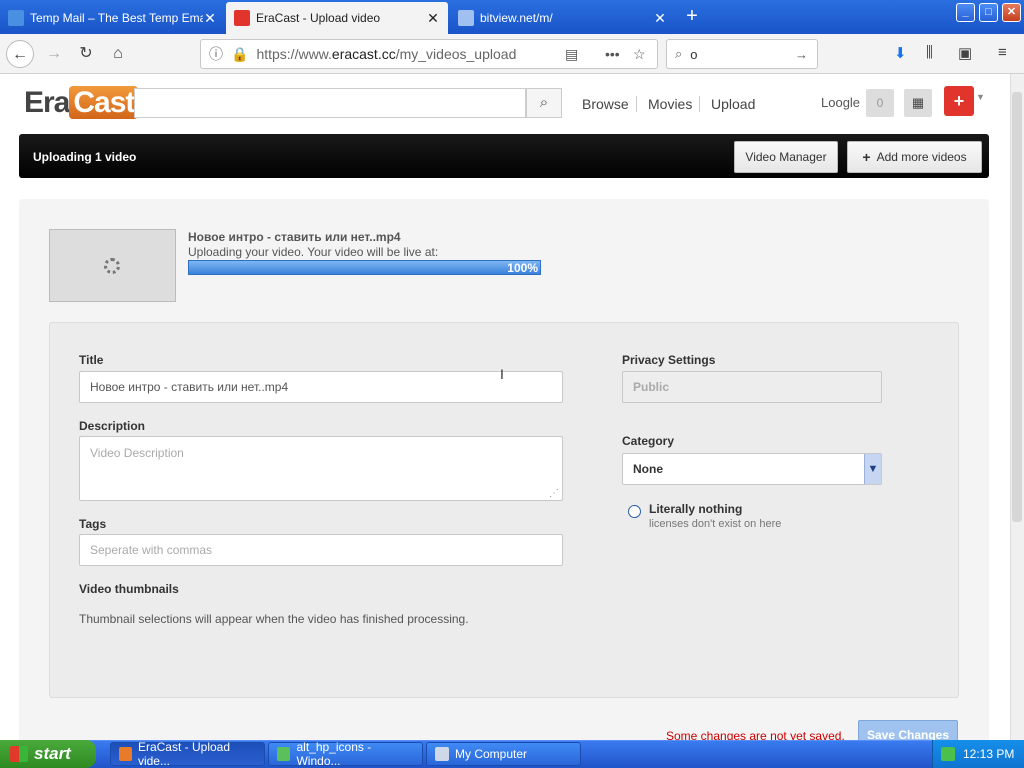  Describe the element at coordinates (988, 12) in the screenshot. I see `maximize-button: □` at that location.